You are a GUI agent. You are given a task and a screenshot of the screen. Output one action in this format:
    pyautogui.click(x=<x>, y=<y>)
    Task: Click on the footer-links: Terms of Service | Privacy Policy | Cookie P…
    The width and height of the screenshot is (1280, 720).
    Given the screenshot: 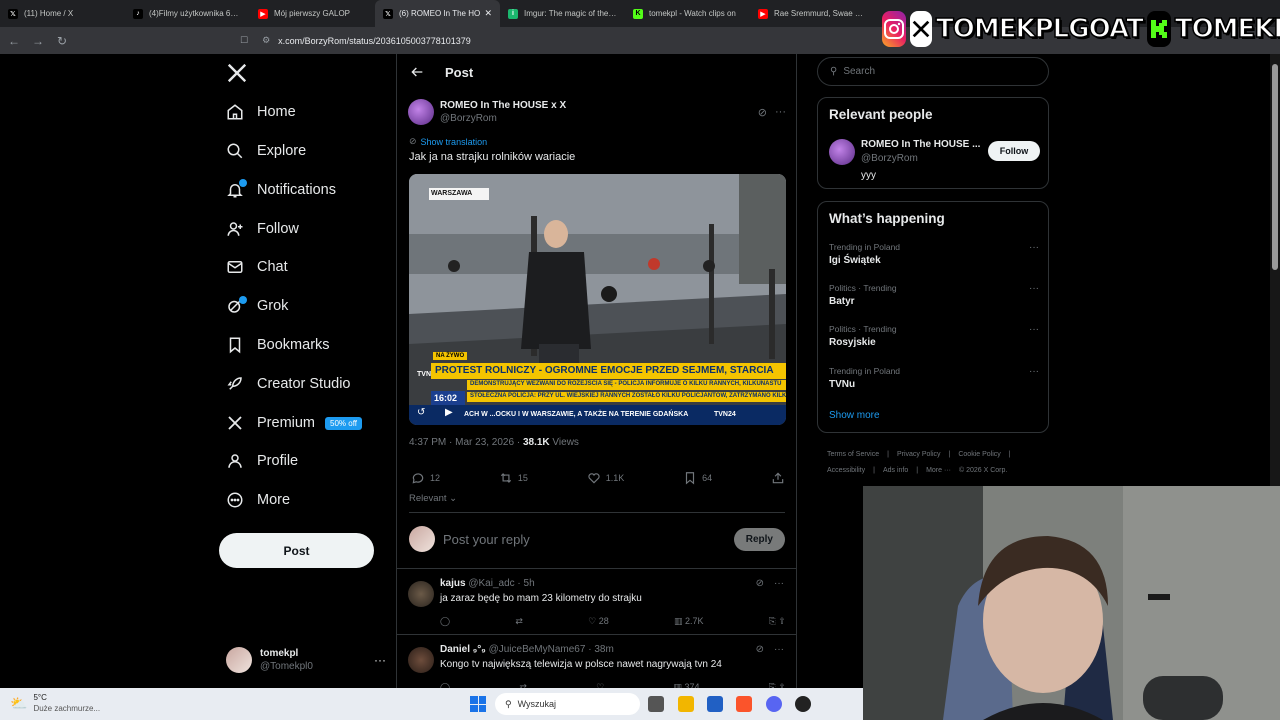 What is the action you would take?
    pyautogui.click(x=942, y=463)
    